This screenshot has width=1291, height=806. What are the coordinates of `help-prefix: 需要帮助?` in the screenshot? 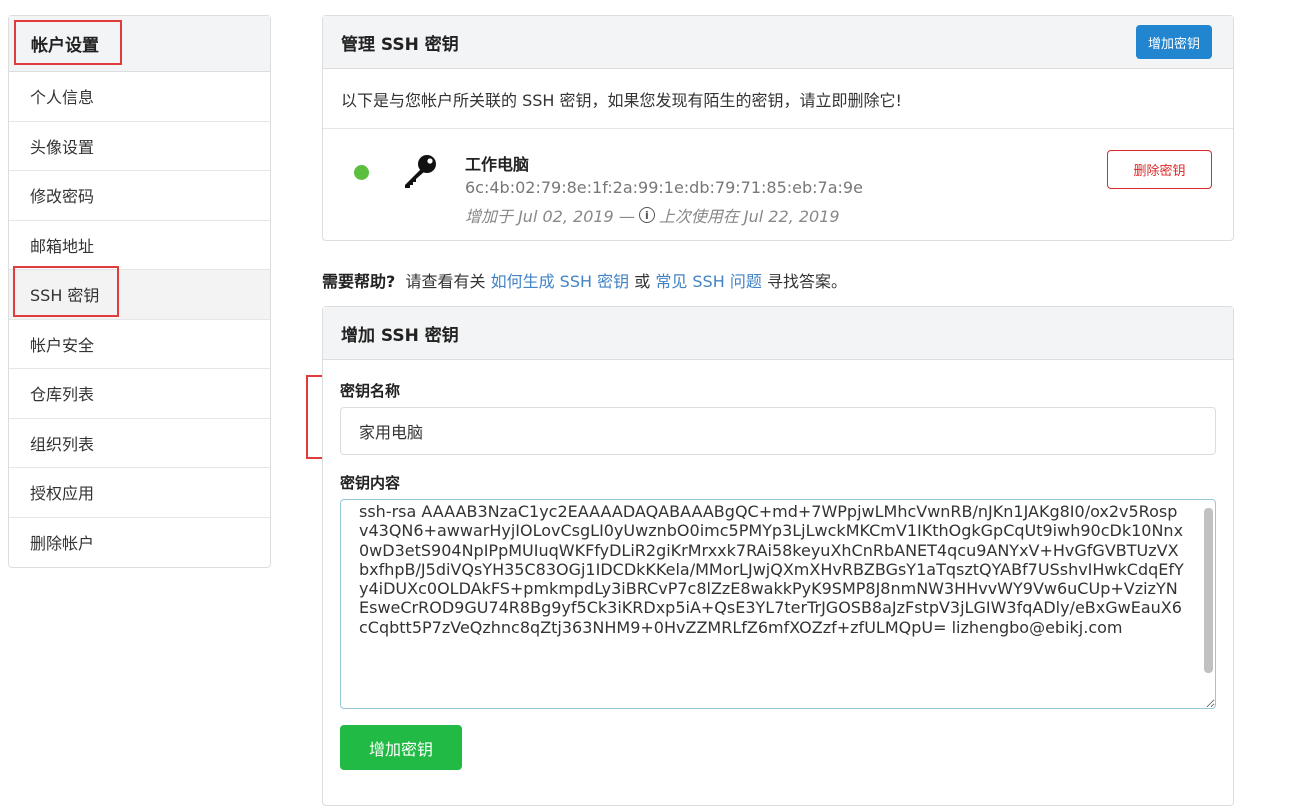 It's located at (359, 281).